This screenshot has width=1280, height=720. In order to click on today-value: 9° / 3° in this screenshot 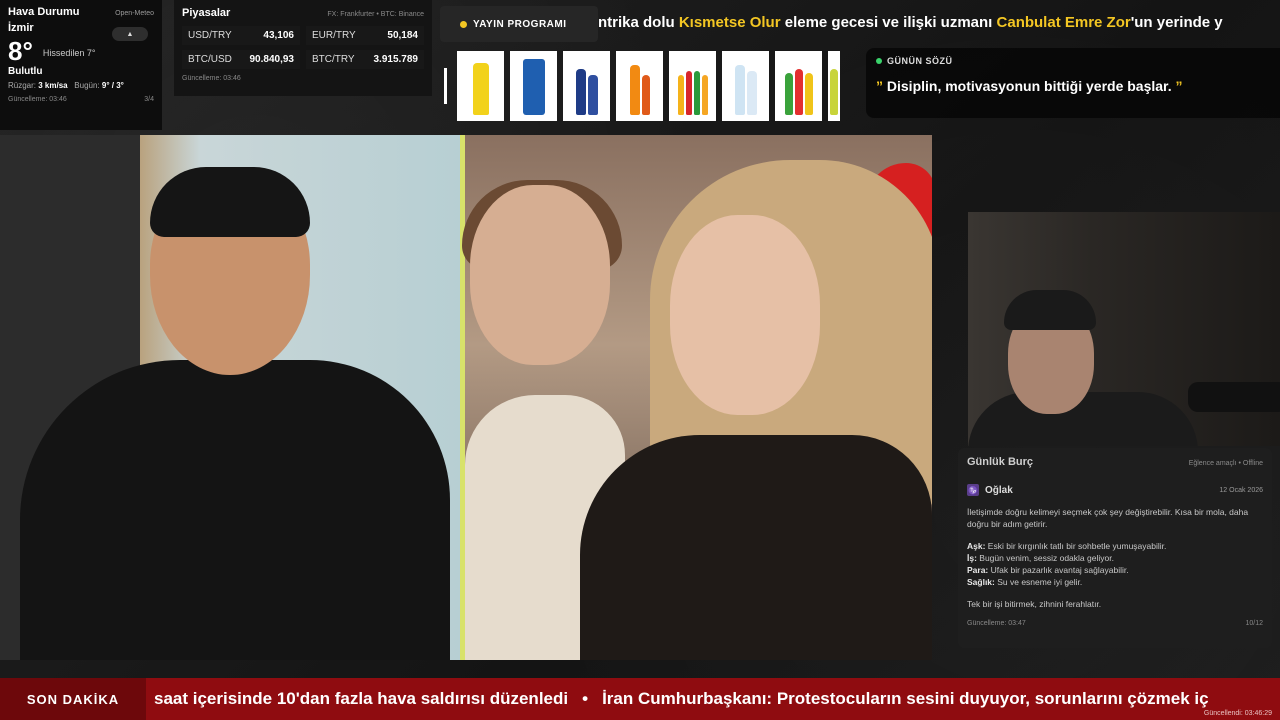, I will do `click(112, 85)`.